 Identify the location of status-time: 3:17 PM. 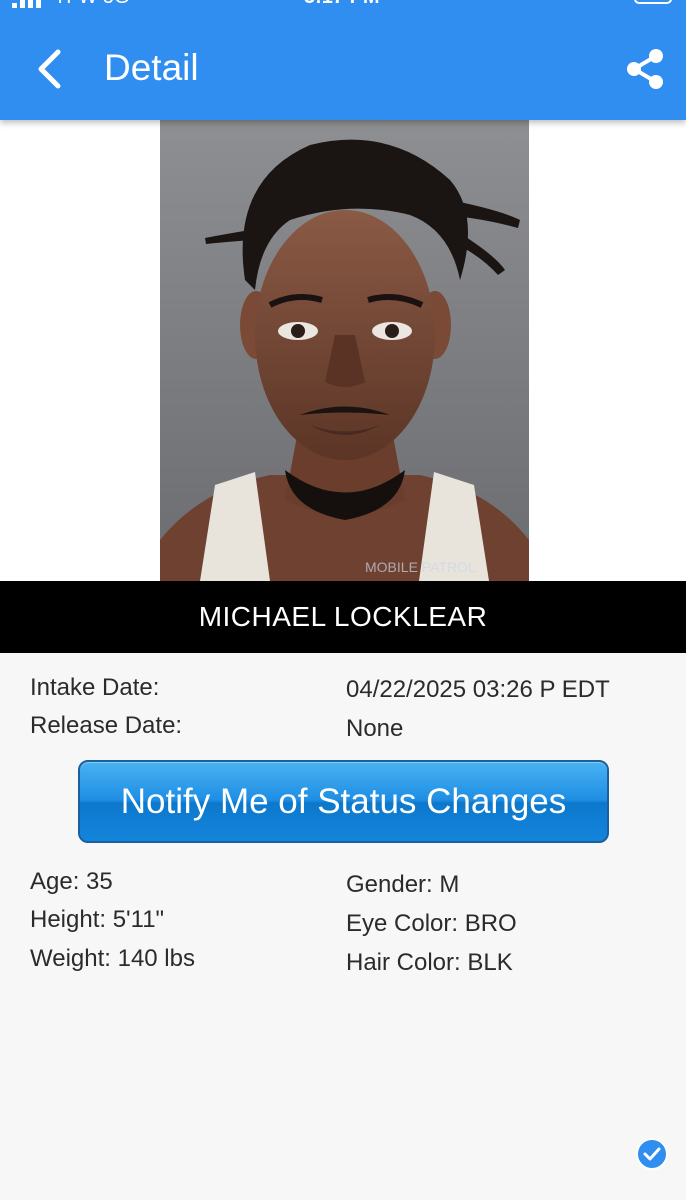
(342, 4).